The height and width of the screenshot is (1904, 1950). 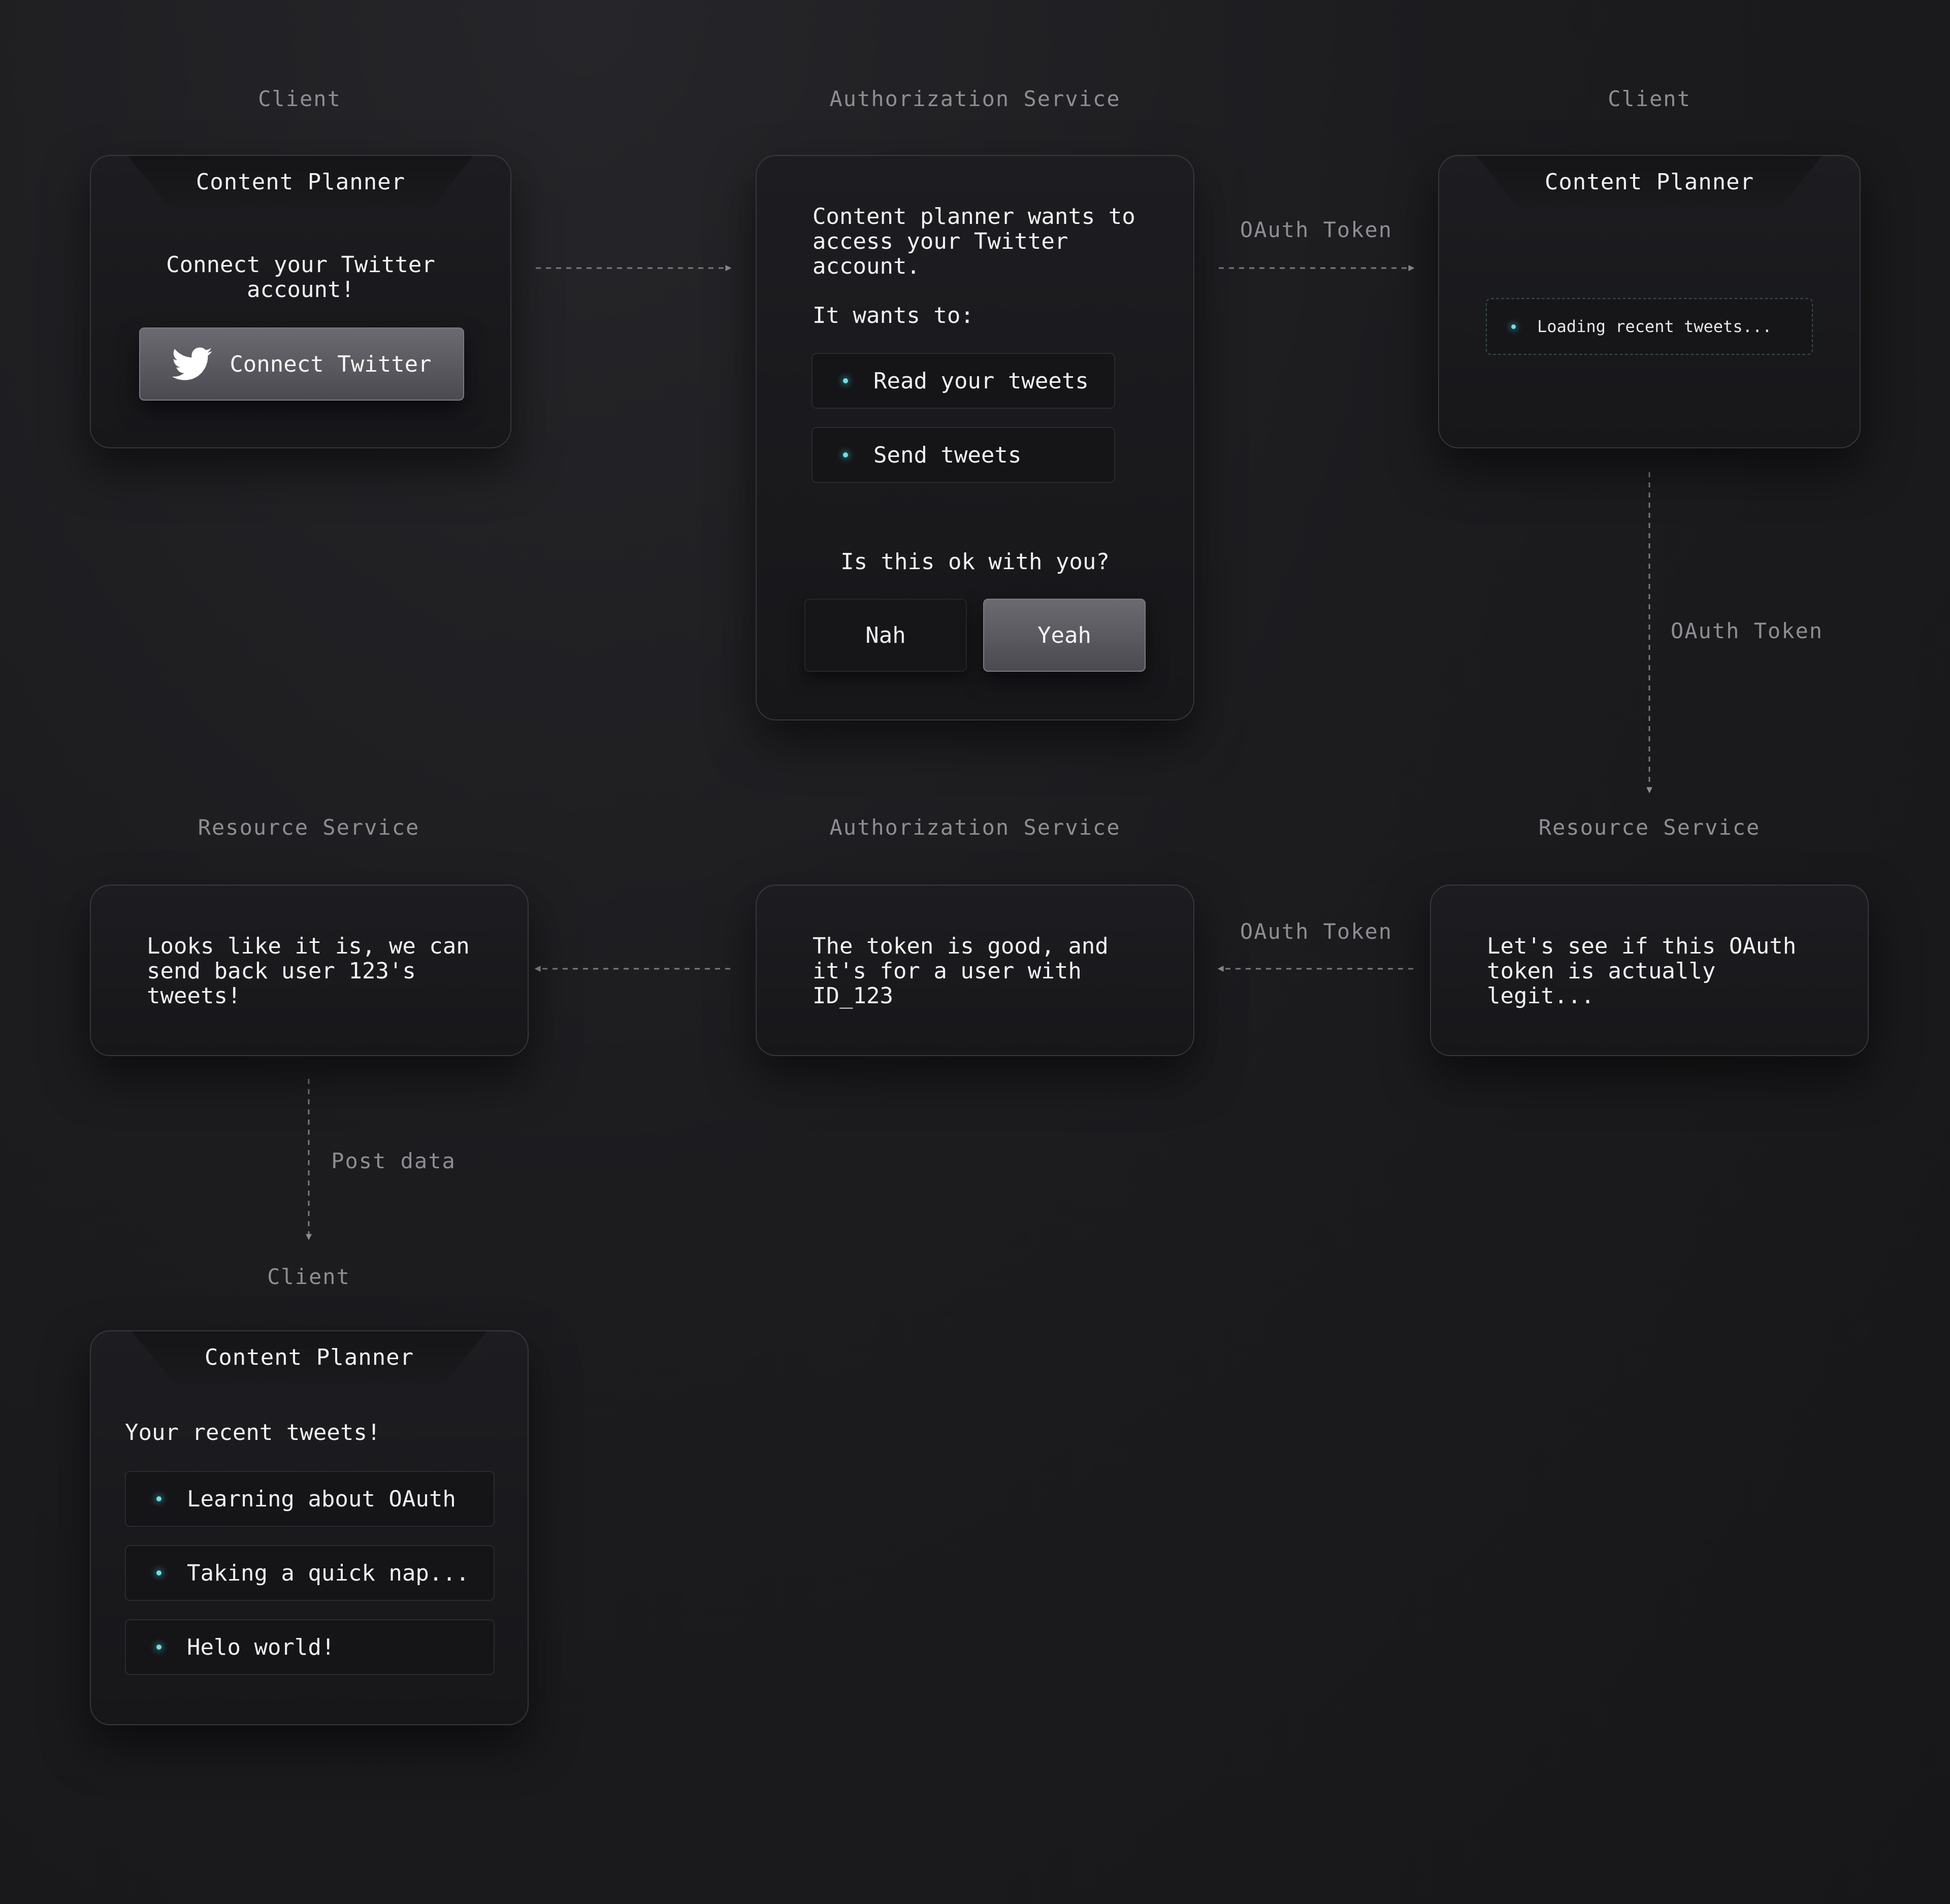 What do you see at coordinates (981, 381) in the screenshot?
I see `scope-item-label: Read your tweets` at bounding box center [981, 381].